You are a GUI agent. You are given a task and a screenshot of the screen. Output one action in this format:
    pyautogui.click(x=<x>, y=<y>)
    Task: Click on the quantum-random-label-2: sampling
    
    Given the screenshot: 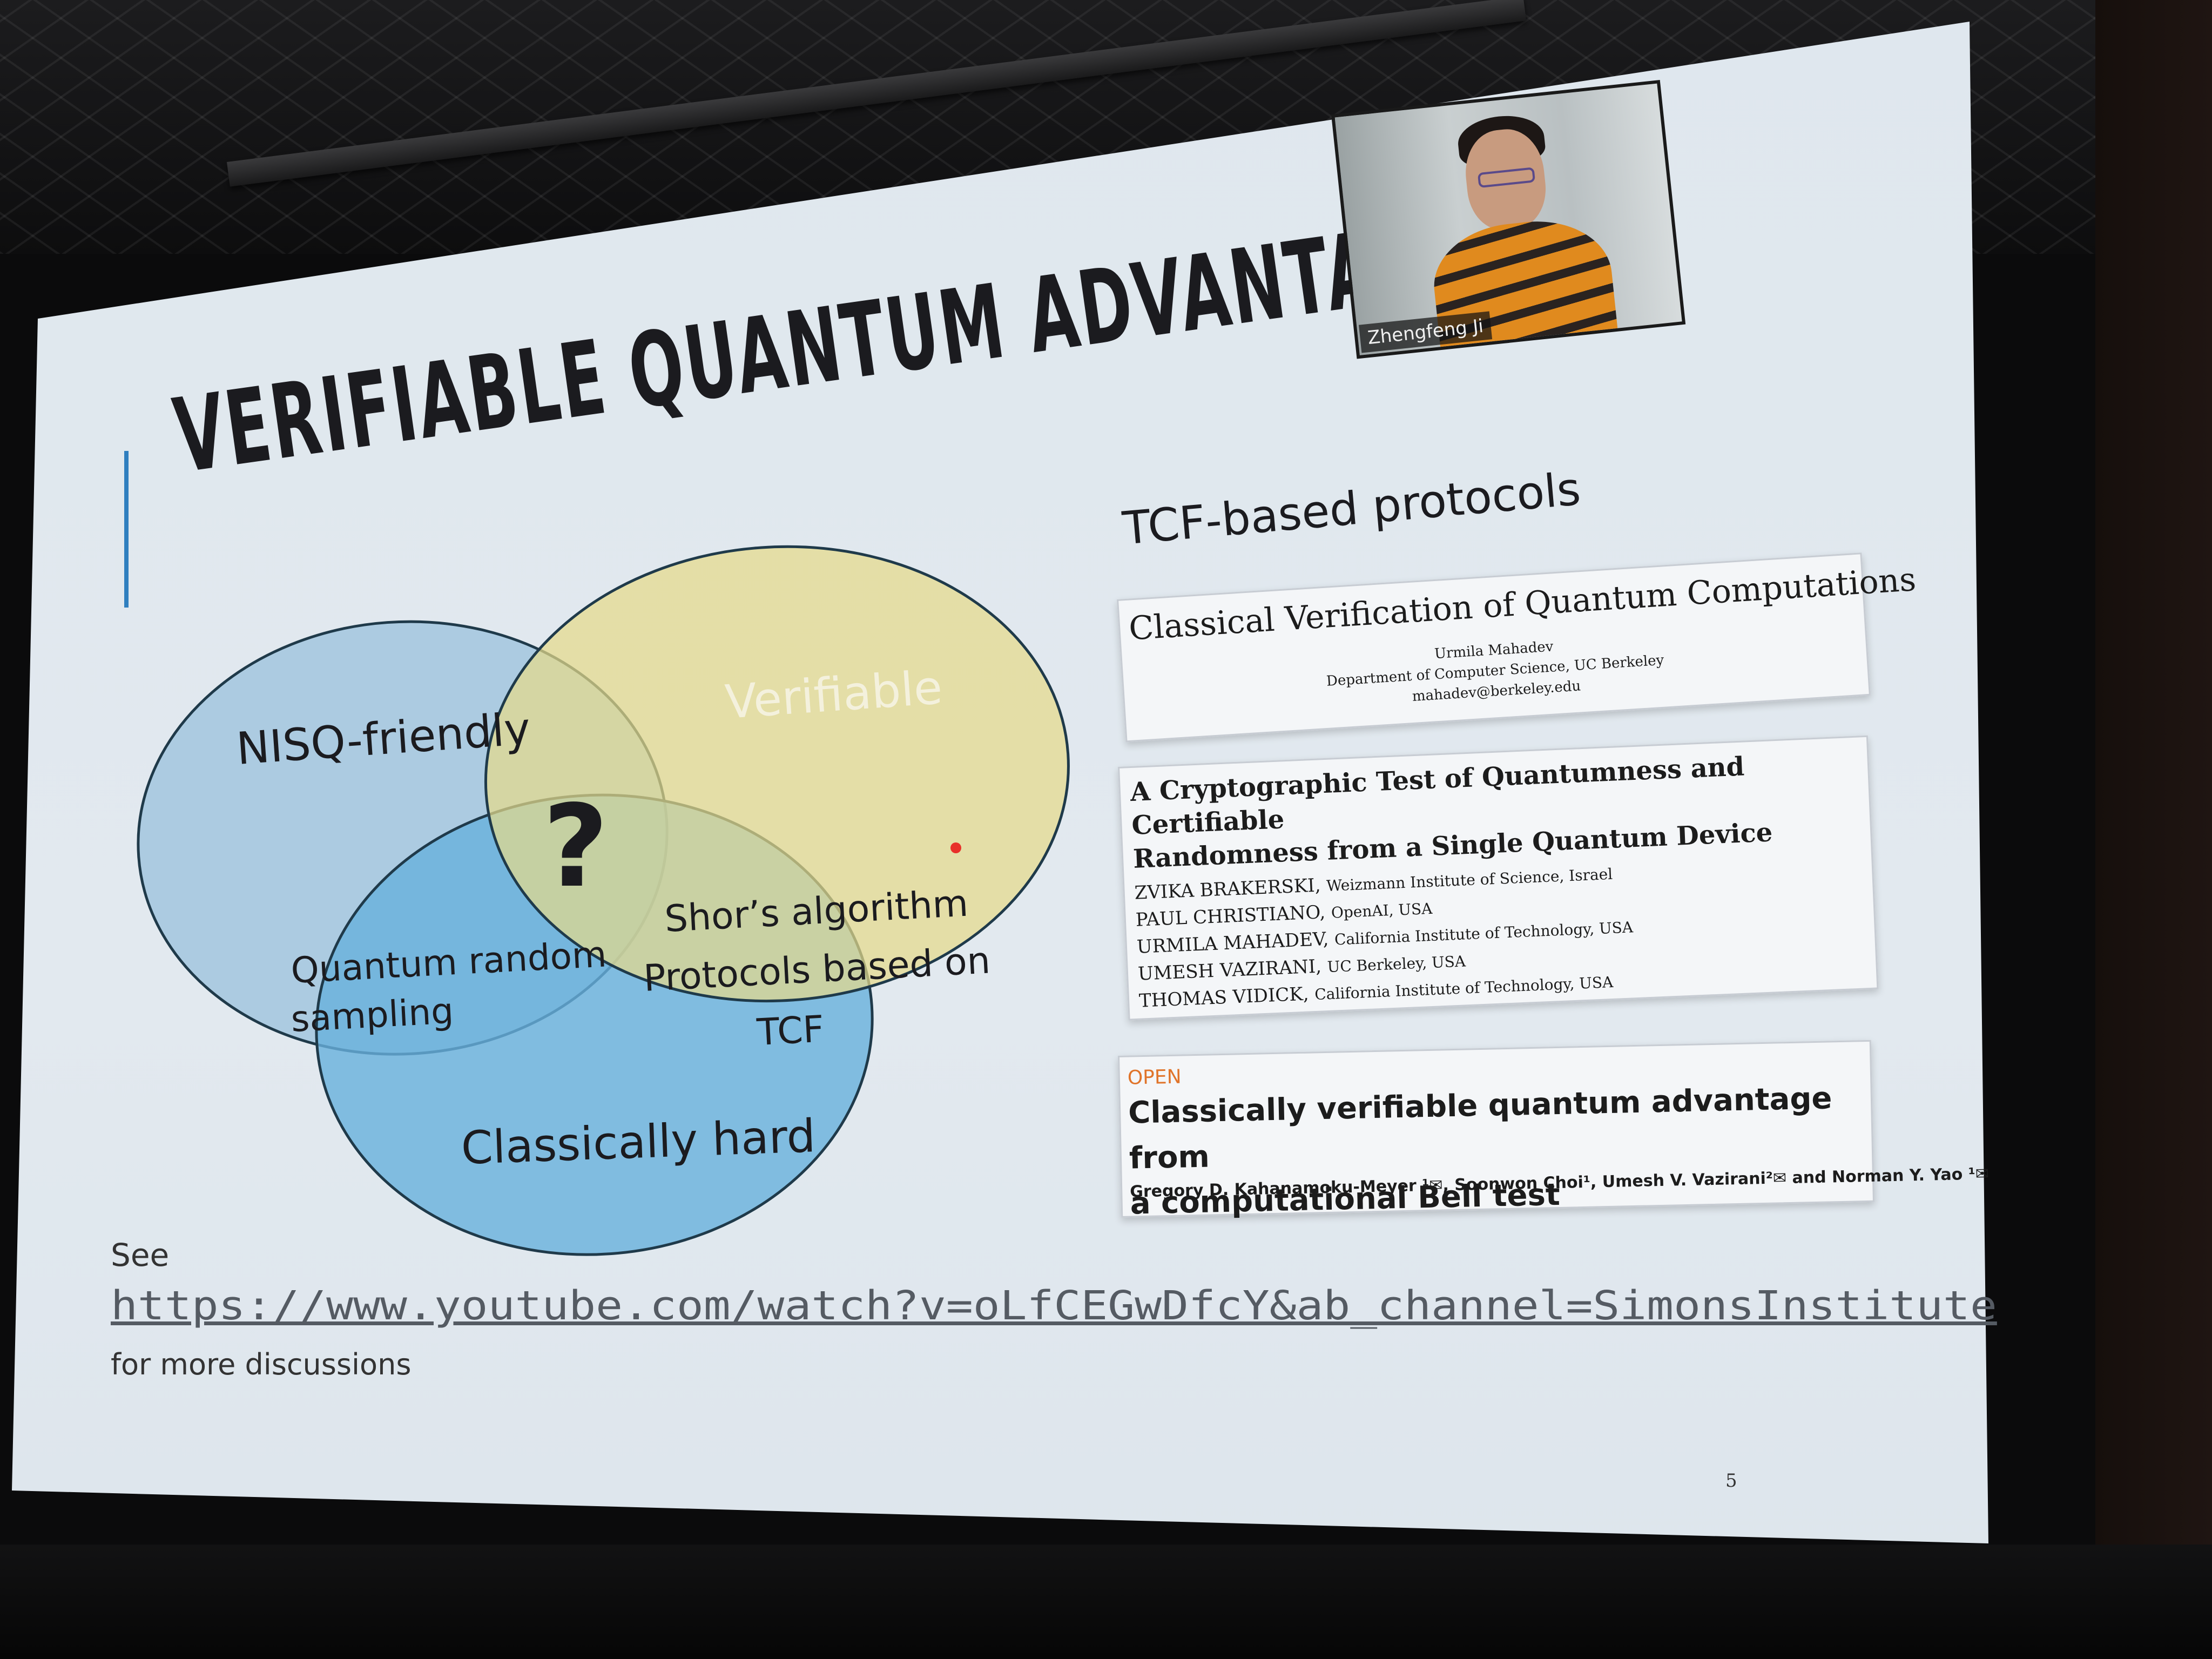 What is the action you would take?
    pyautogui.click(x=372, y=1015)
    